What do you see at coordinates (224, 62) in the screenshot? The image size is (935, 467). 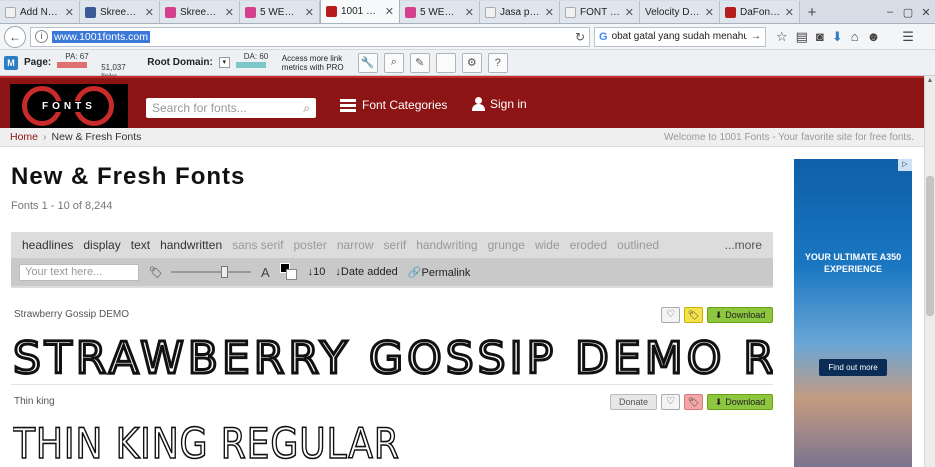 I see `chevron-down-icon: ▾` at bounding box center [224, 62].